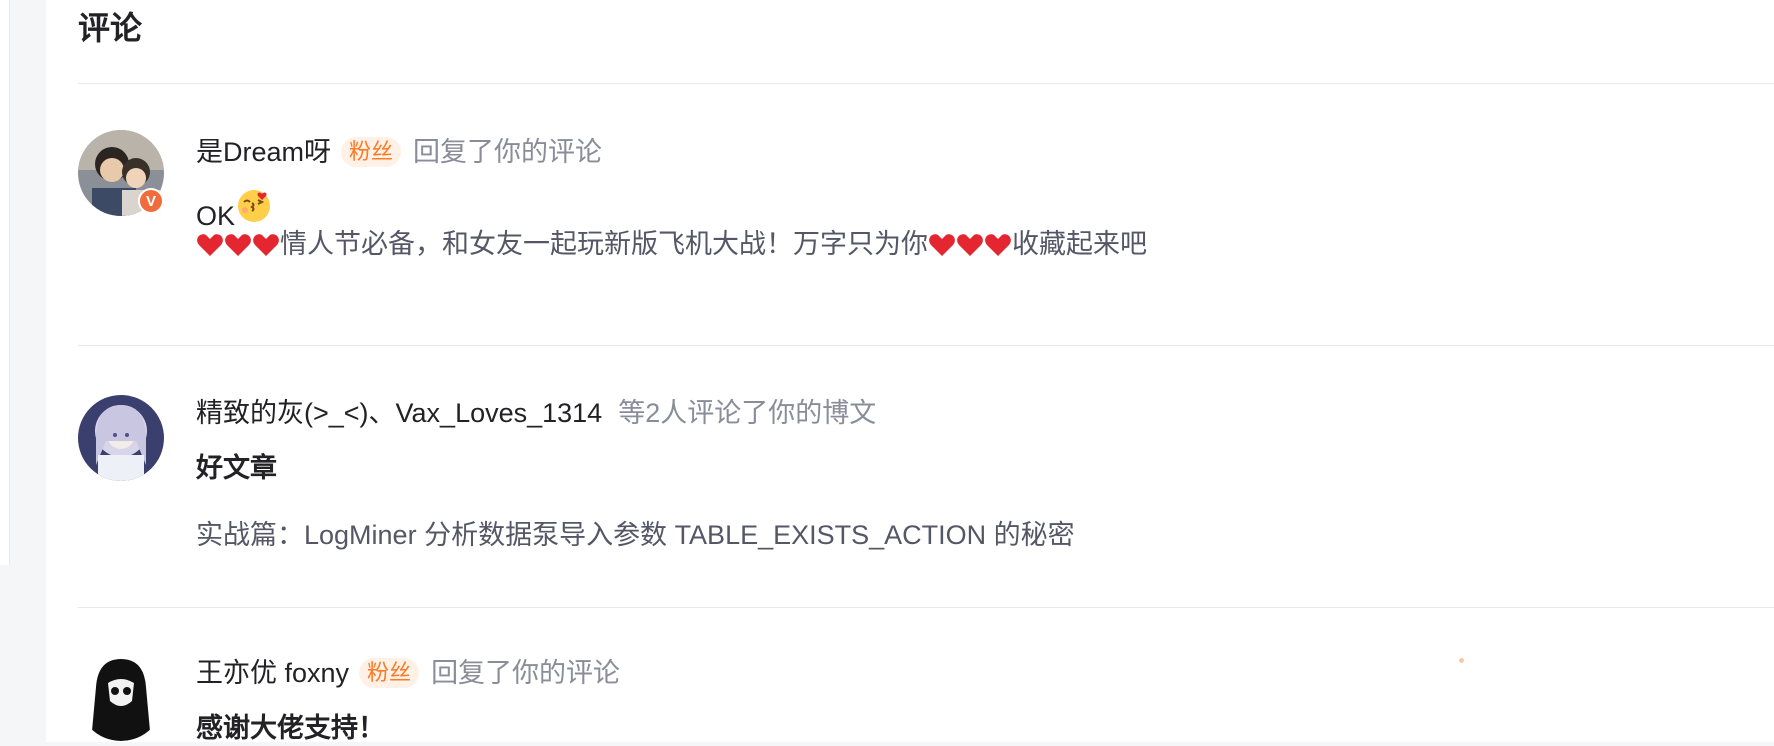 The width and height of the screenshot is (1774, 746). I want to click on comment-text: 好文章, so click(236, 468).